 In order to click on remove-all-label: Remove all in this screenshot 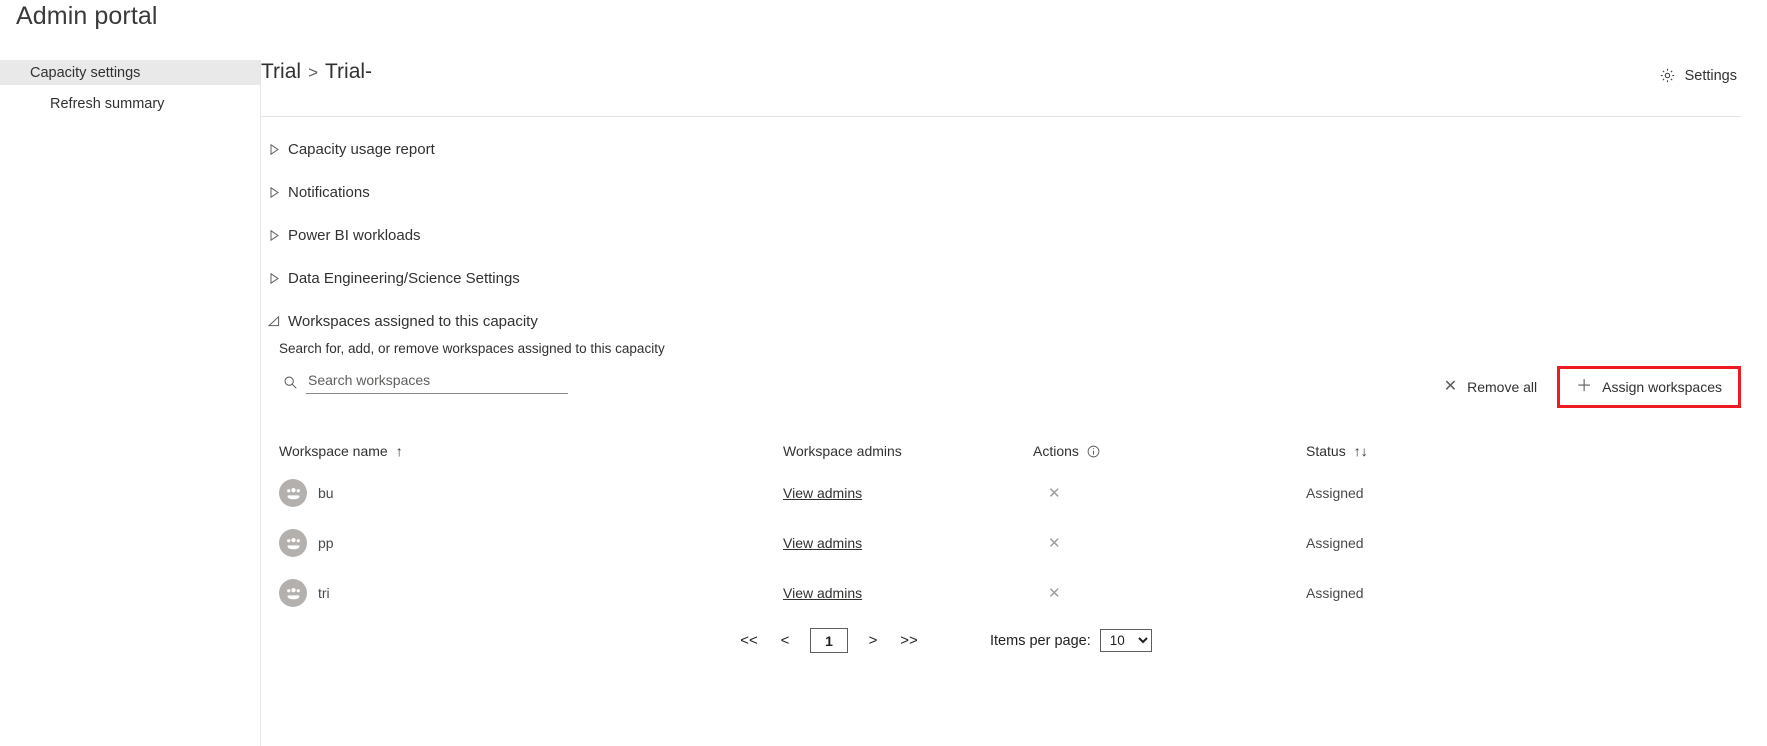, I will do `click(1502, 387)`.